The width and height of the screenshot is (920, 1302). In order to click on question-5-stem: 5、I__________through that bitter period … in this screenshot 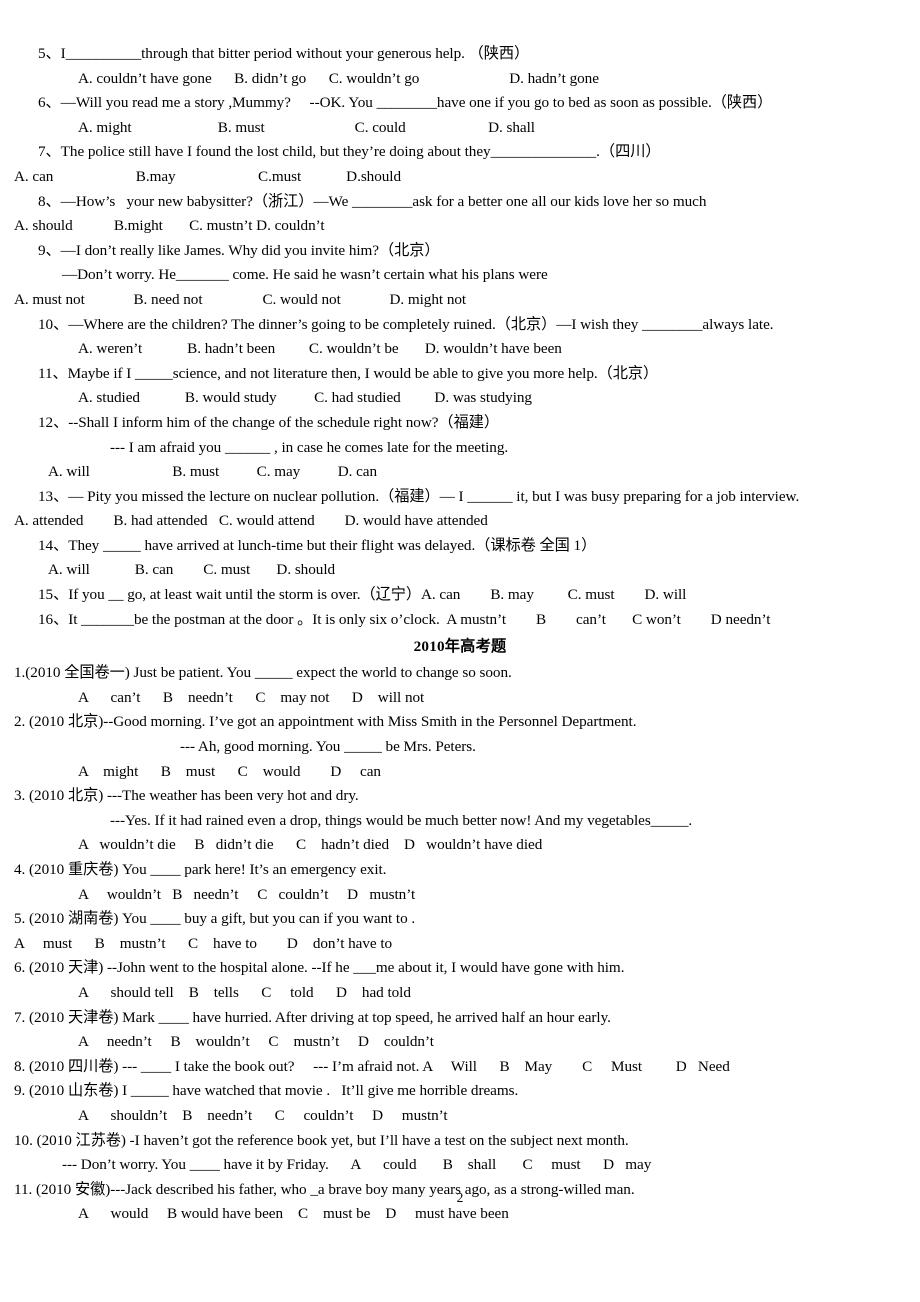, I will do `click(284, 53)`.